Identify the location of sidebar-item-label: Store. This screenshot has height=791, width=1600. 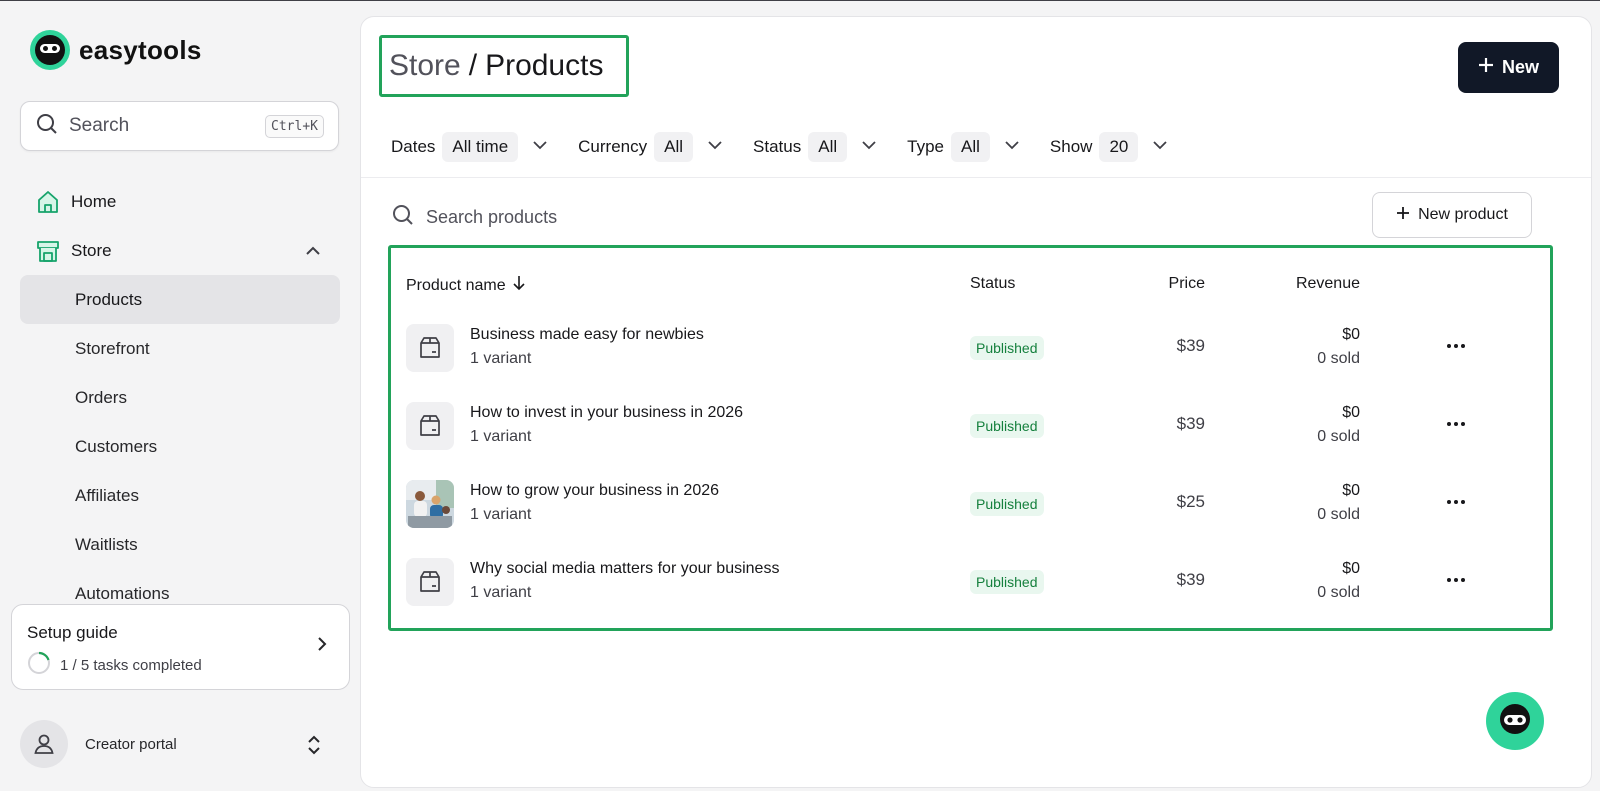
(91, 250).